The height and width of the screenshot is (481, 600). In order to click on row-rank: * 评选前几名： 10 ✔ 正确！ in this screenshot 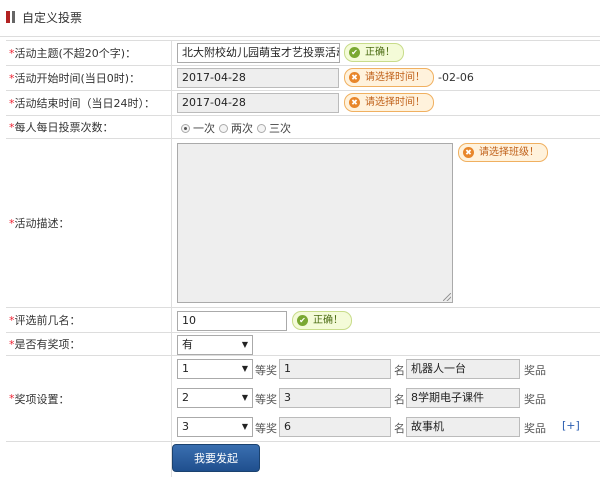, I will do `click(303, 320)`.